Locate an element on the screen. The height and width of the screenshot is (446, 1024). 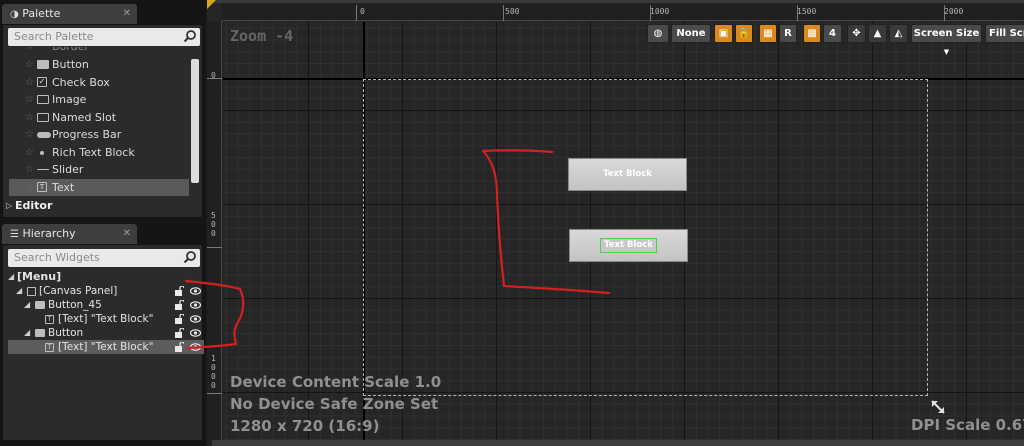
hierarchy-row-canvas-panel: ◢ [Canvas Panel] is located at coordinates (106, 291).